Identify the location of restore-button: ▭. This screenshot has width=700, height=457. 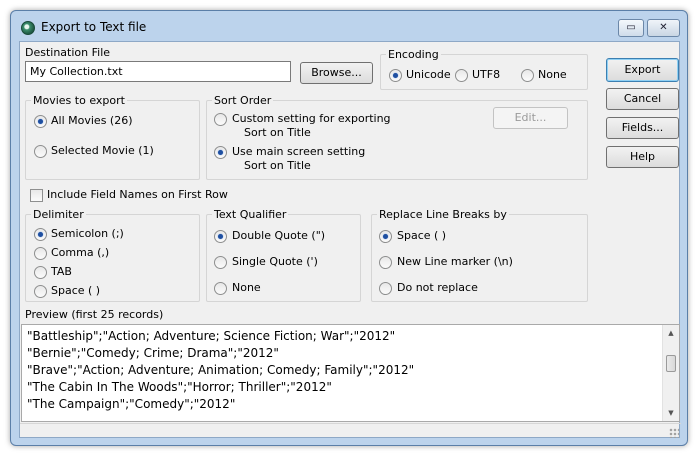
(631, 28).